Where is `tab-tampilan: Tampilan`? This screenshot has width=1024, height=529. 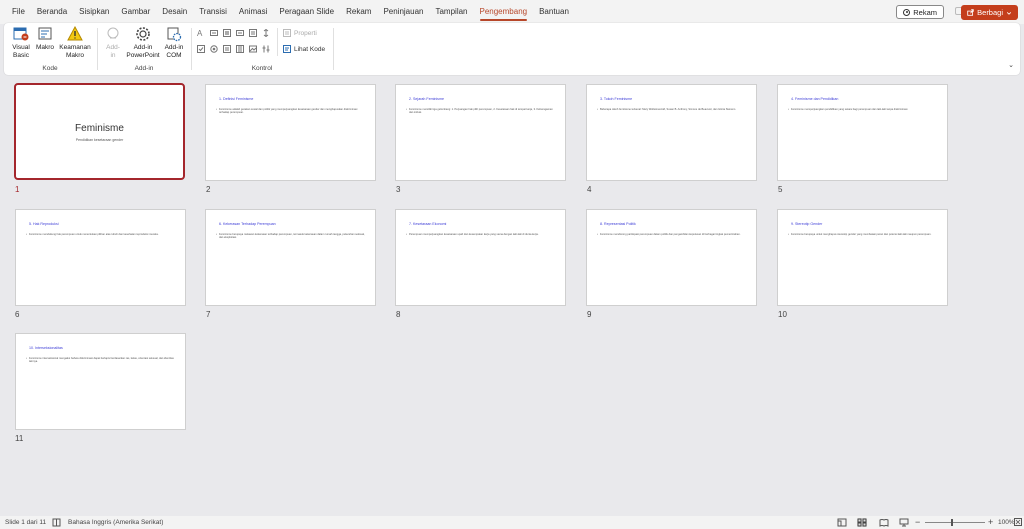
tab-tampilan: Tampilan is located at coordinates (451, 12).